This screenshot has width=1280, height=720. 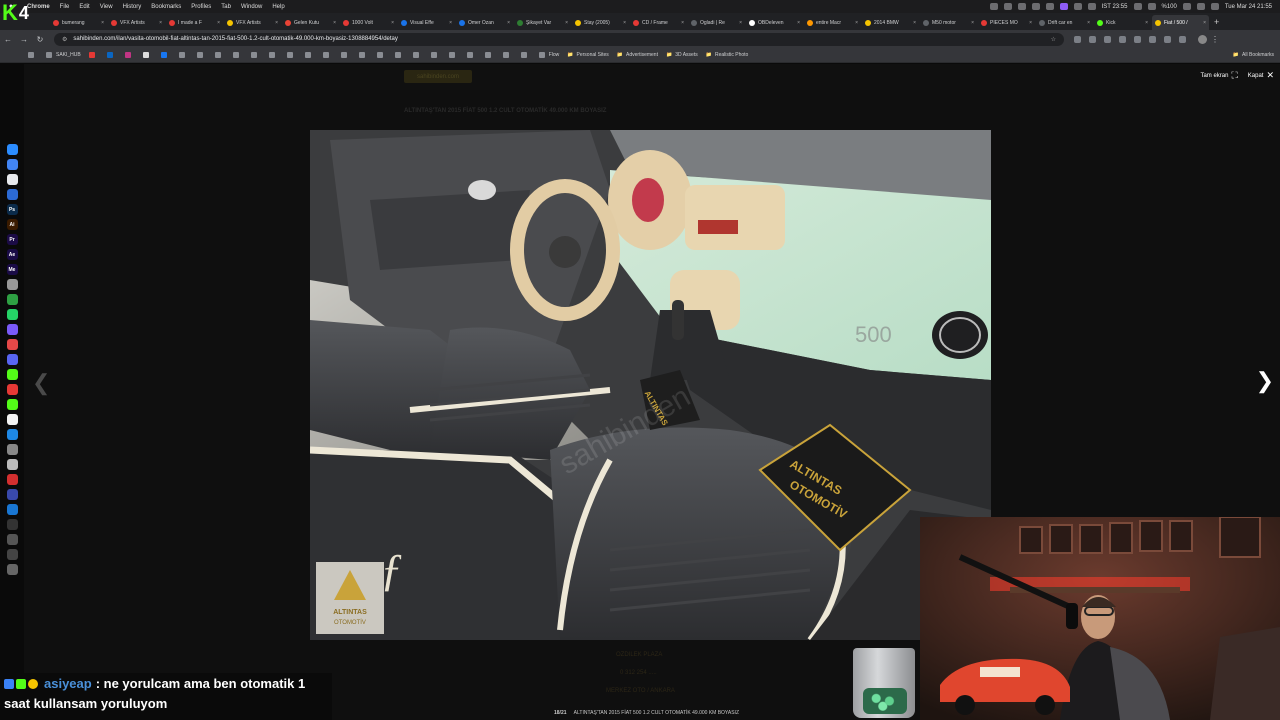 What do you see at coordinates (1265, 381) in the screenshot?
I see `next-photo-arrow: ❯` at bounding box center [1265, 381].